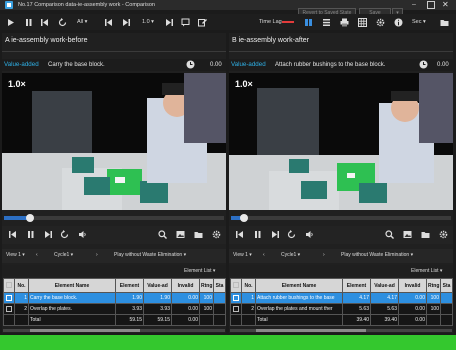 This screenshot has width=456, height=350. What do you see at coordinates (416, 5) in the screenshot?
I see `minimize-icon: –` at bounding box center [416, 5].